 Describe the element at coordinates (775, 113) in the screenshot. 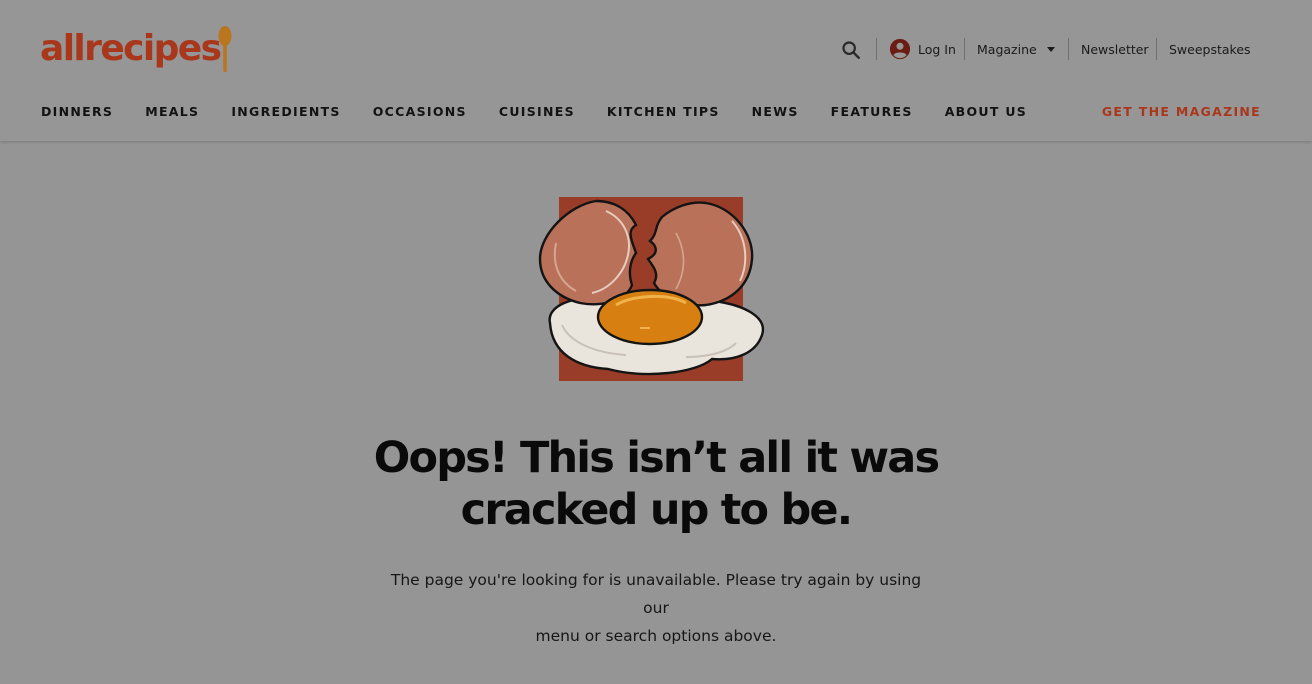

I see `nav-item-news: NEWS` at that location.